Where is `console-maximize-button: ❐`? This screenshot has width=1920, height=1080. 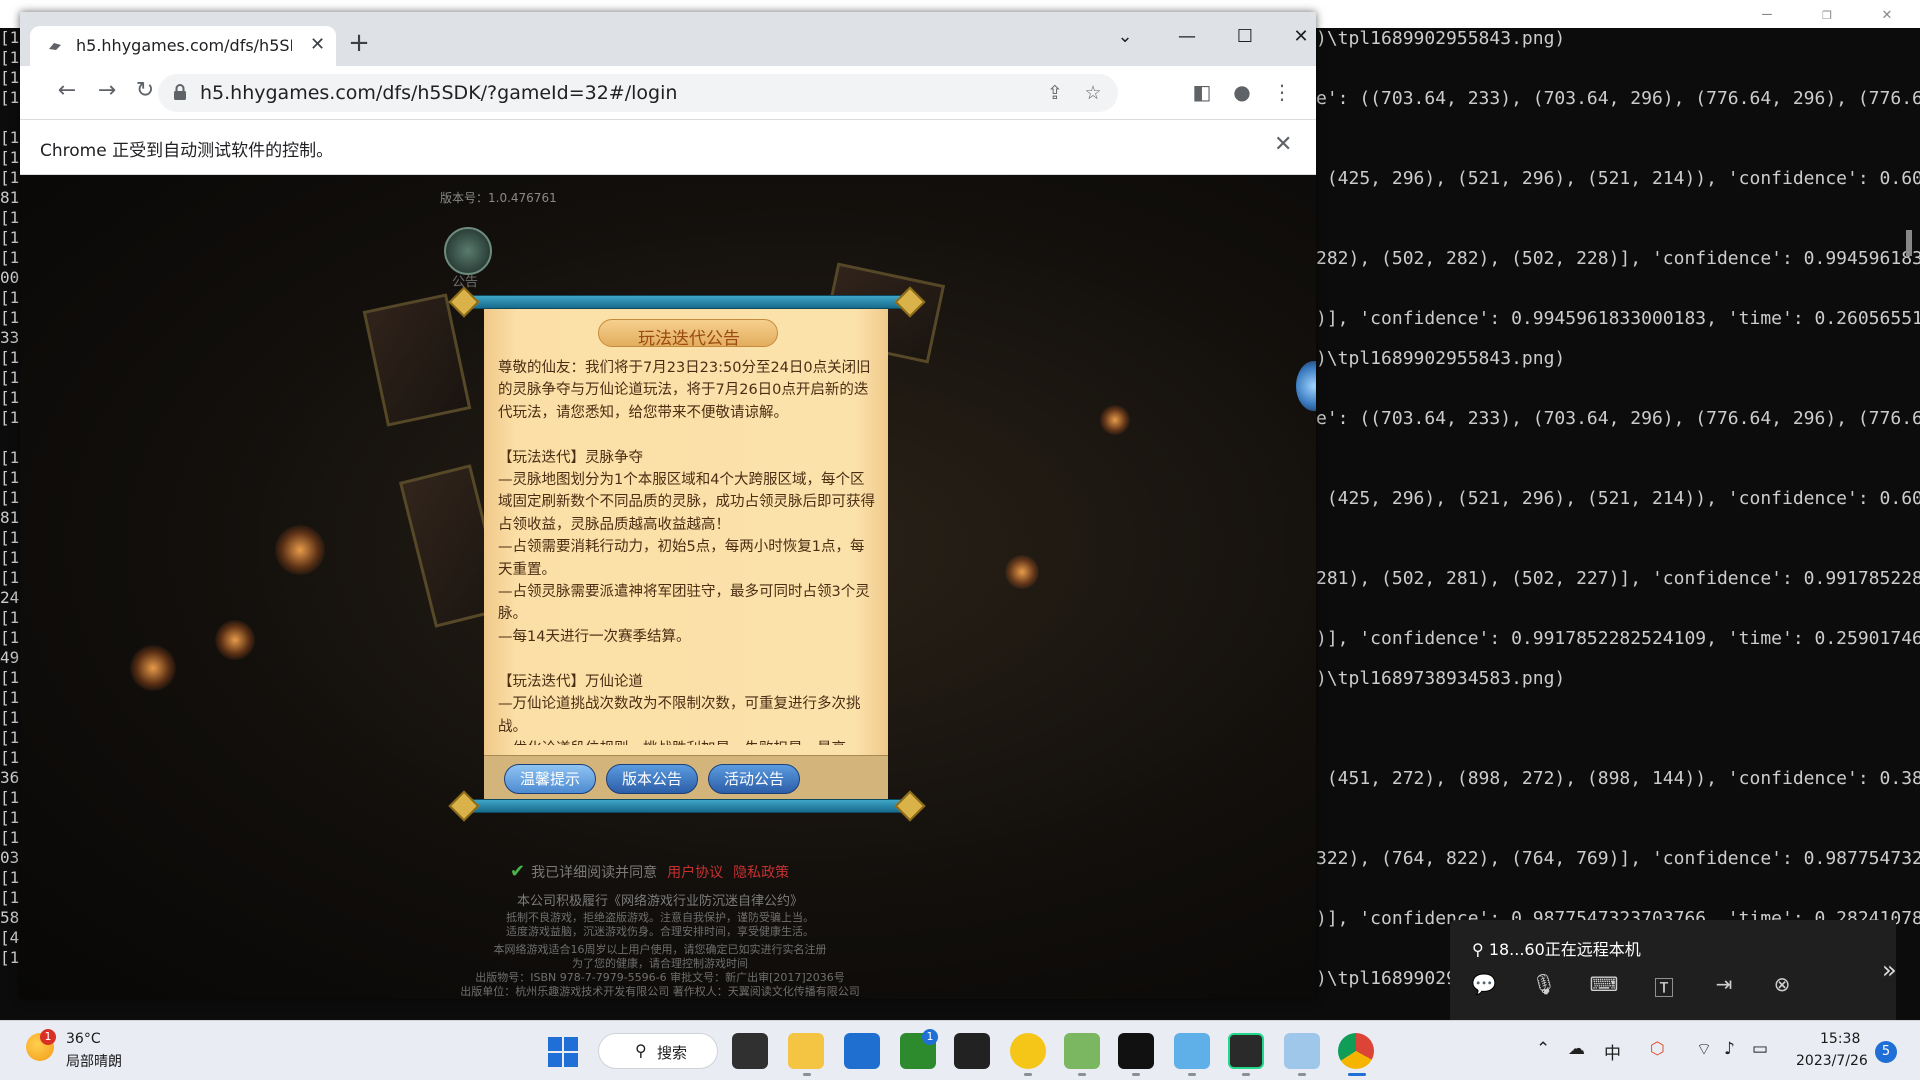 console-maximize-button: ❐ is located at coordinates (1827, 14).